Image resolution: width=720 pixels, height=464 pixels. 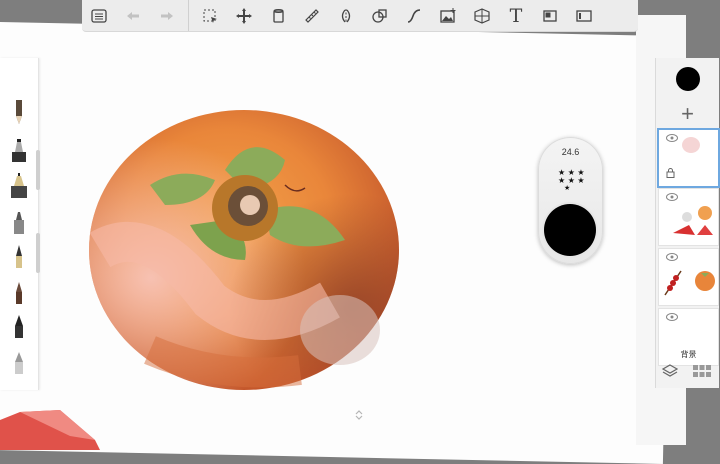 I want to click on fullscreen-icon, so click(x=584, y=15).